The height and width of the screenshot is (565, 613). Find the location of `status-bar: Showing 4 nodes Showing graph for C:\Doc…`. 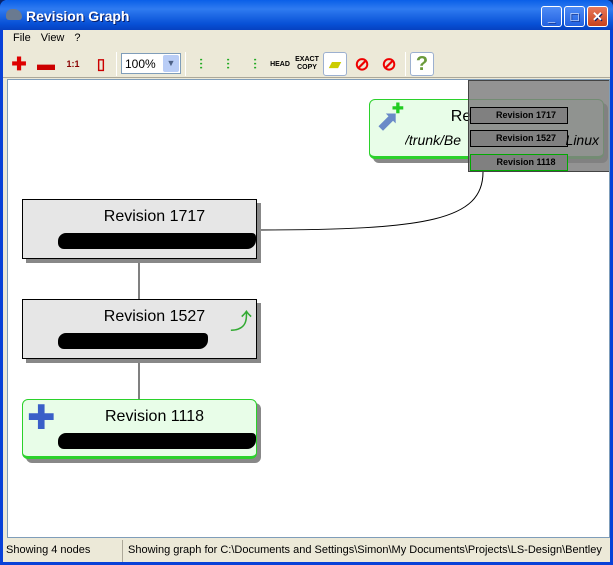

status-bar: Showing 4 nodes Showing graph for C:\Doc… is located at coordinates (306, 551).